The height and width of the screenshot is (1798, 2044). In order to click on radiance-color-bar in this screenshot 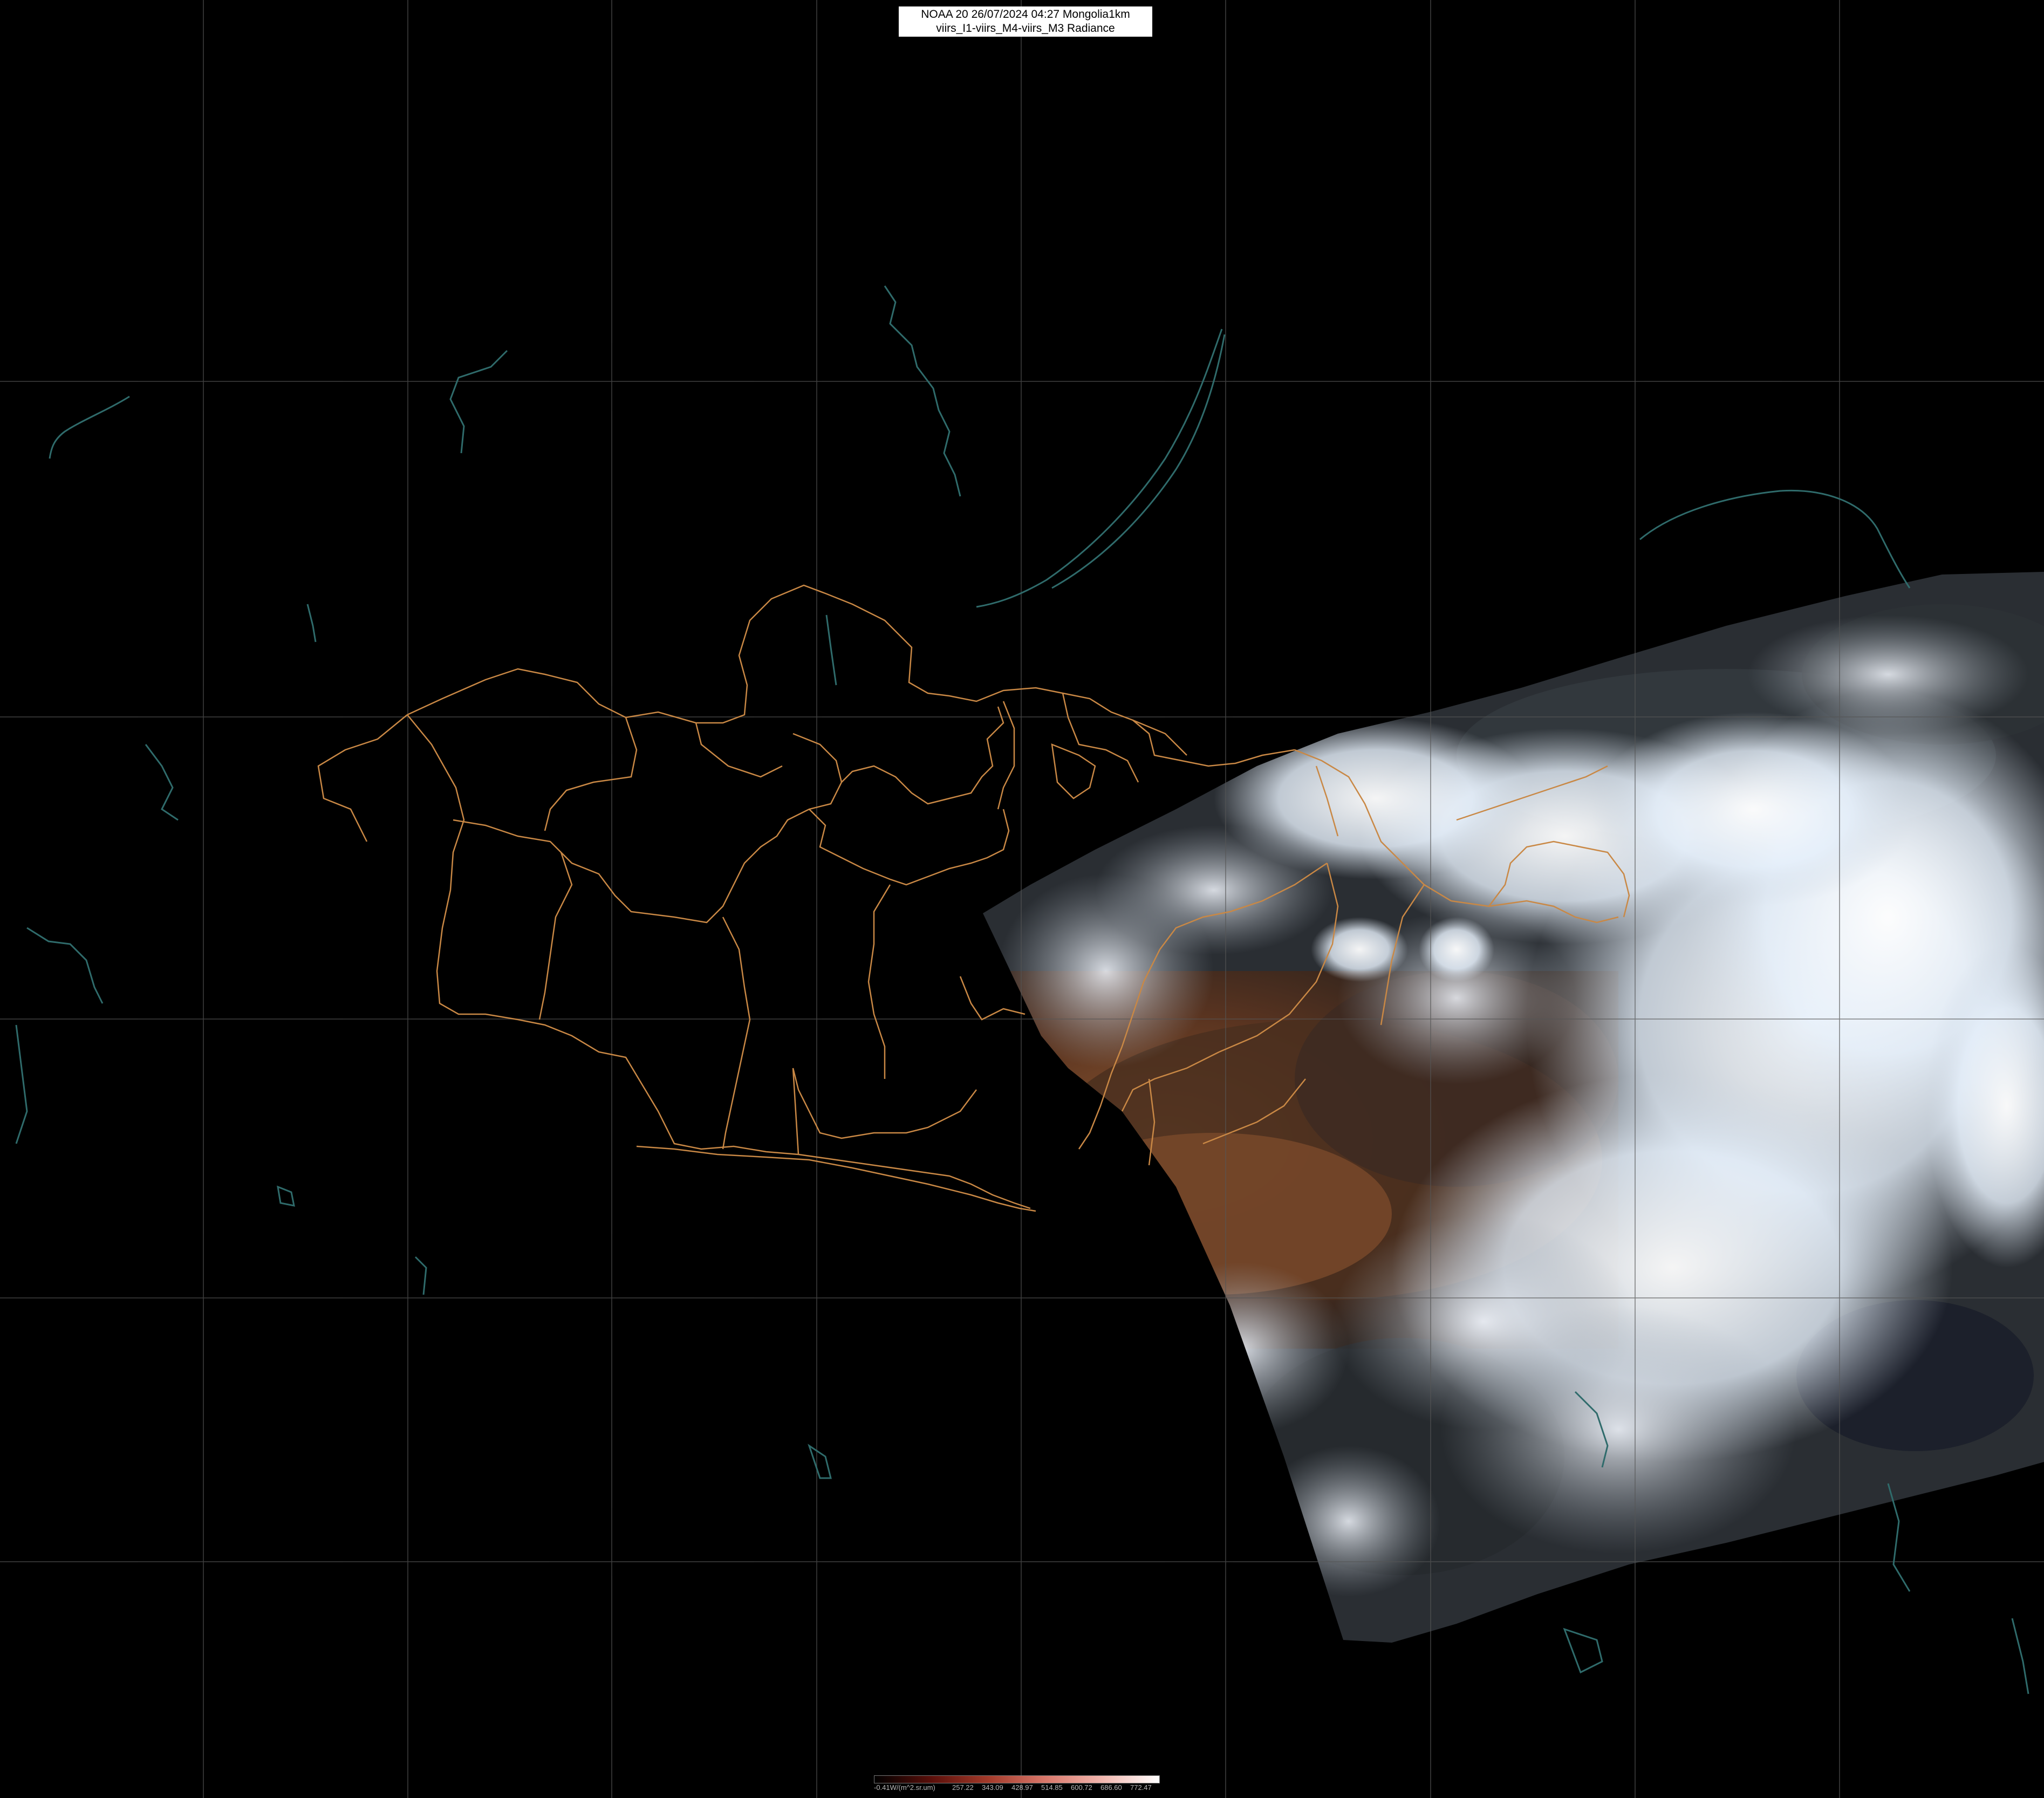, I will do `click(1017, 1779)`.